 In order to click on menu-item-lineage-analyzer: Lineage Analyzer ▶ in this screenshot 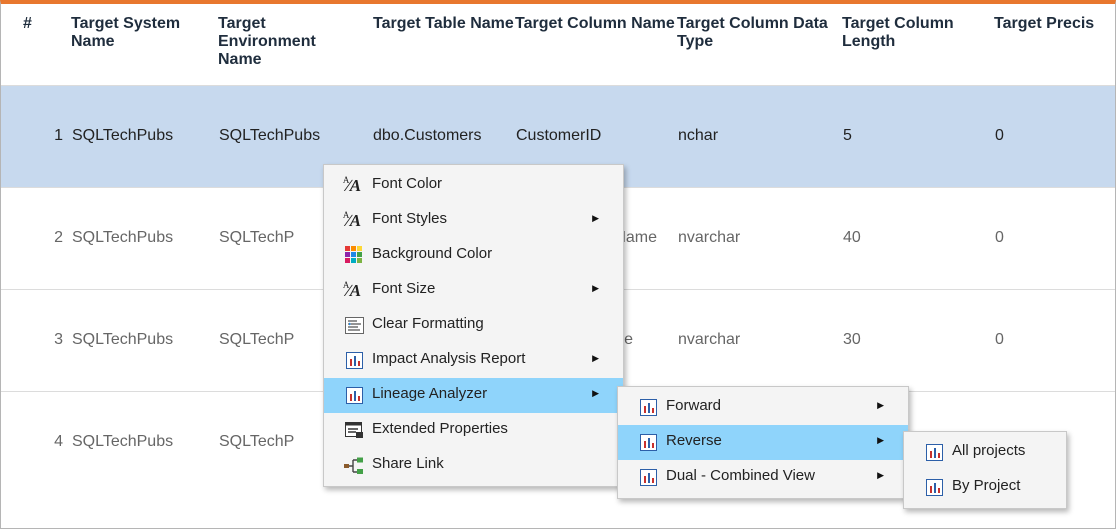, I will do `click(473, 395)`.